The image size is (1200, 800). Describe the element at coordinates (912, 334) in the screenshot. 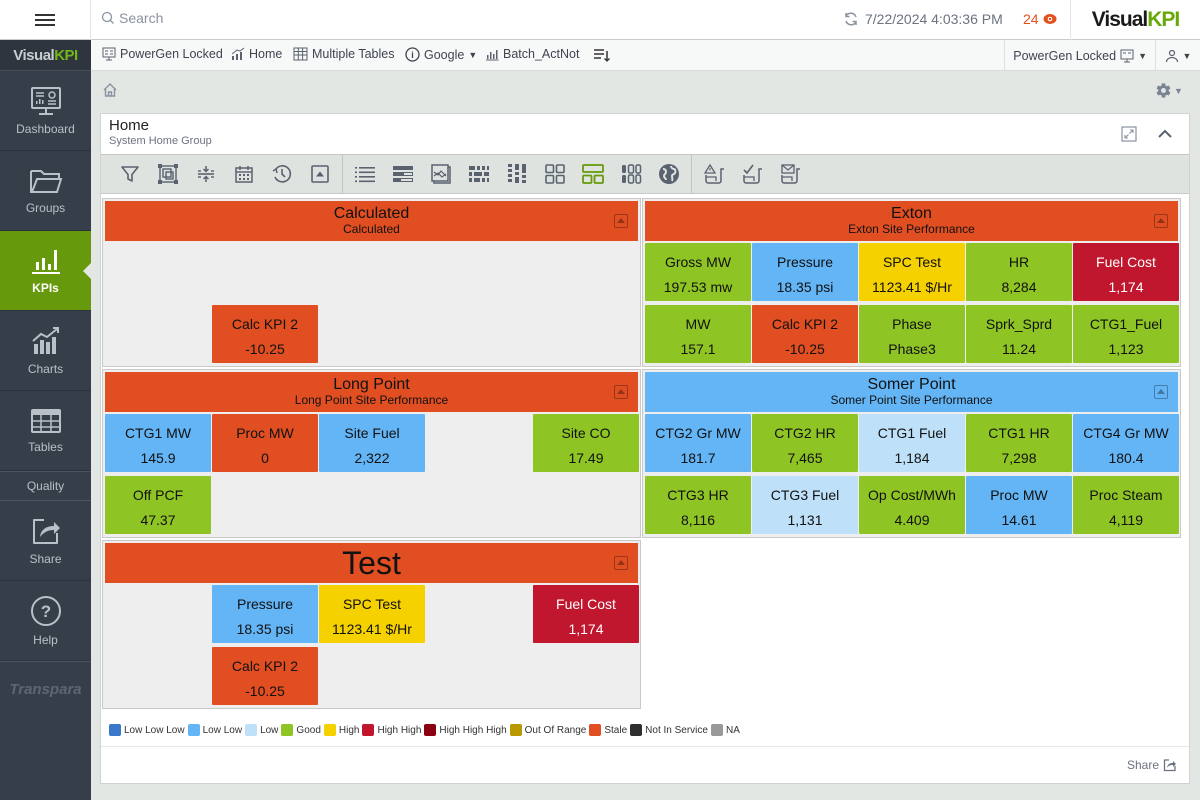

I see `kpi-tile: Phase Phase3` at that location.